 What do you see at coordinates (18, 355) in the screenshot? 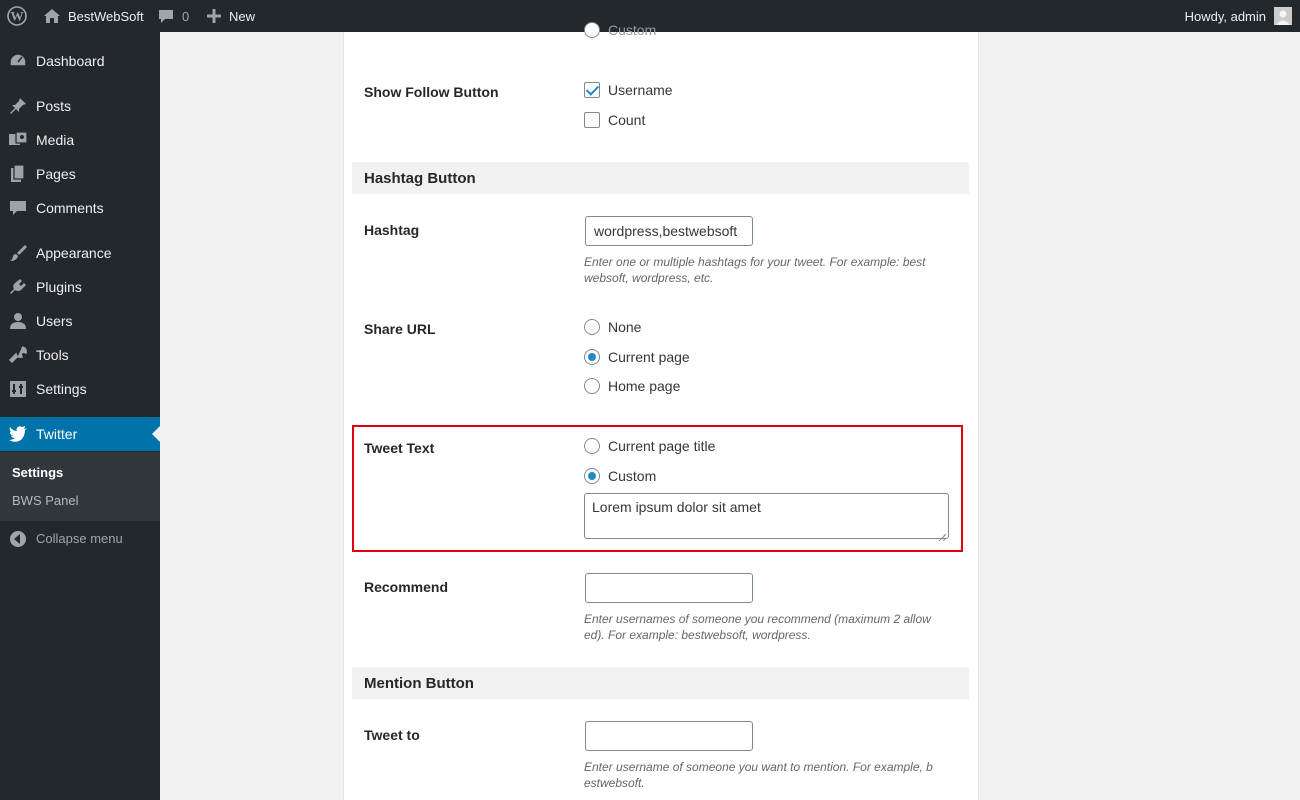
I see `wrench-icon` at bounding box center [18, 355].